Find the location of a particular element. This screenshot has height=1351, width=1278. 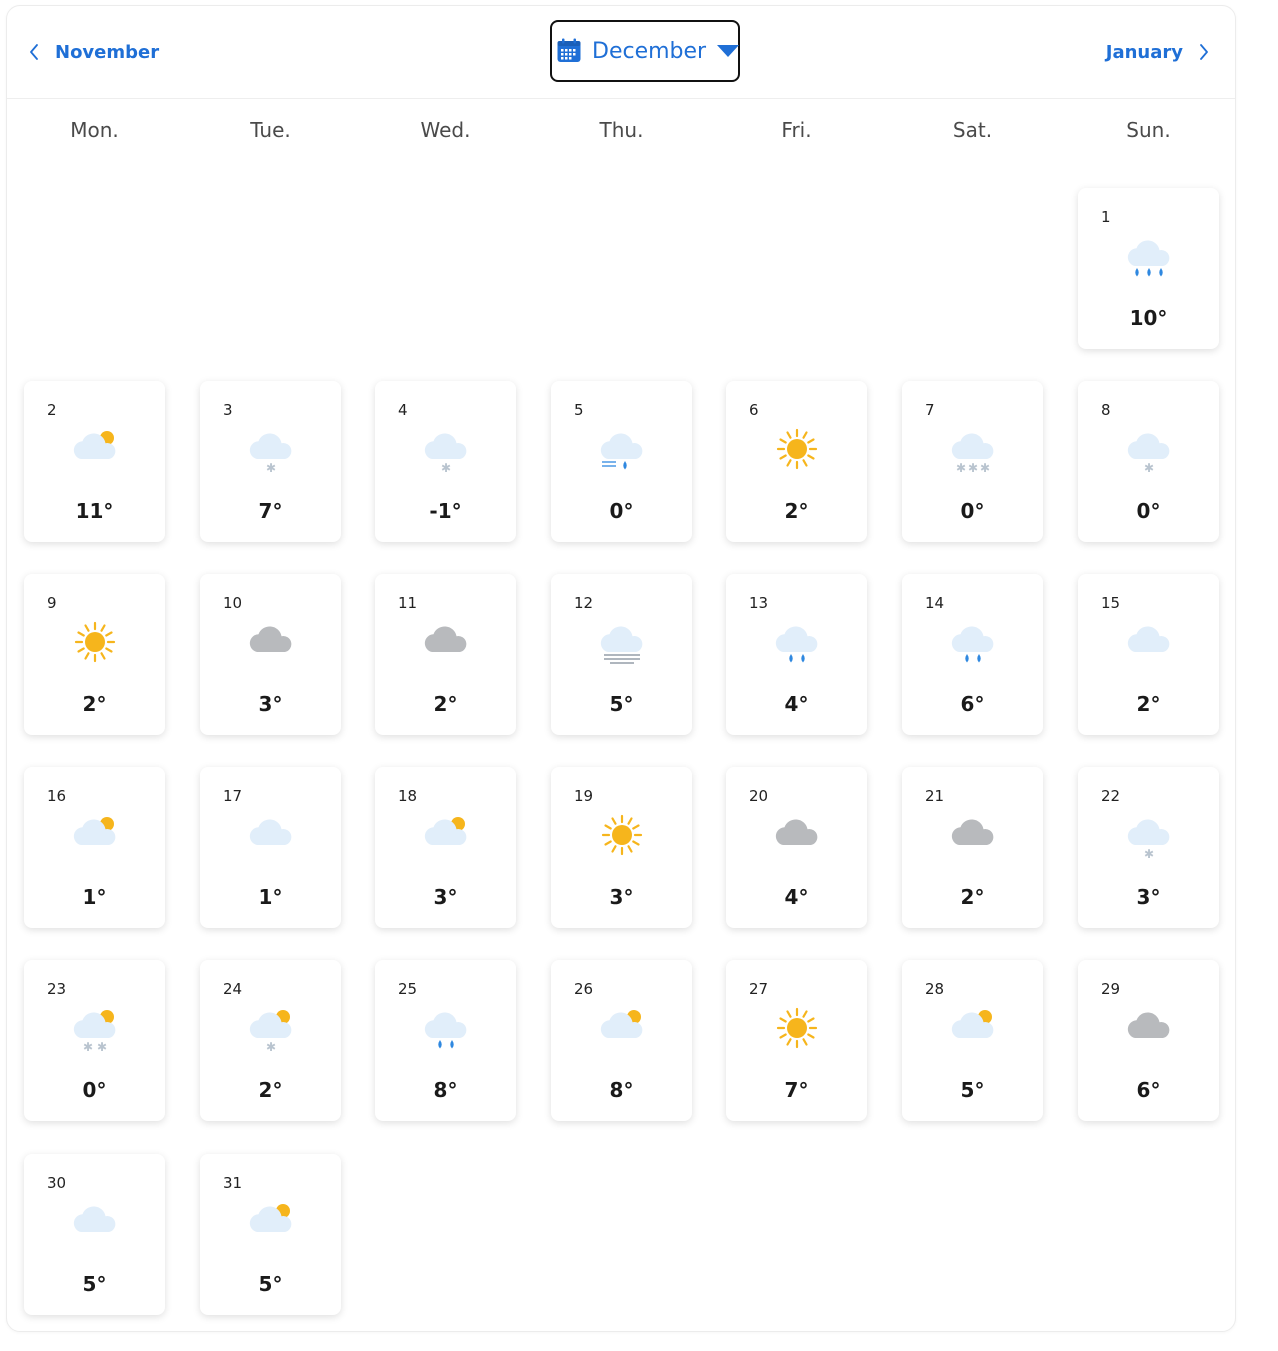

day-cell: 5 0° is located at coordinates (621, 461).